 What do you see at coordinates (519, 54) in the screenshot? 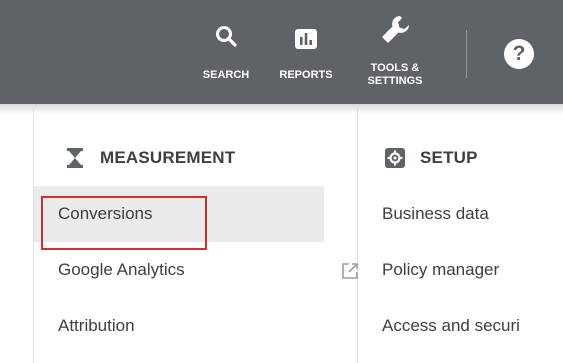
I see `help-icon: ?` at bounding box center [519, 54].